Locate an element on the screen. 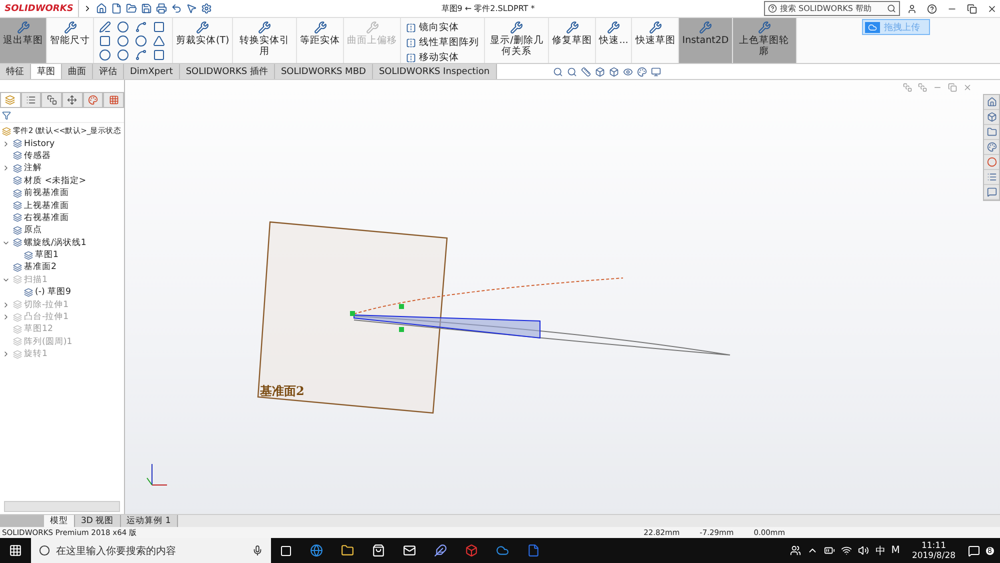 This screenshot has height=563, width=1000. task-view-icon is located at coordinates (286, 550).